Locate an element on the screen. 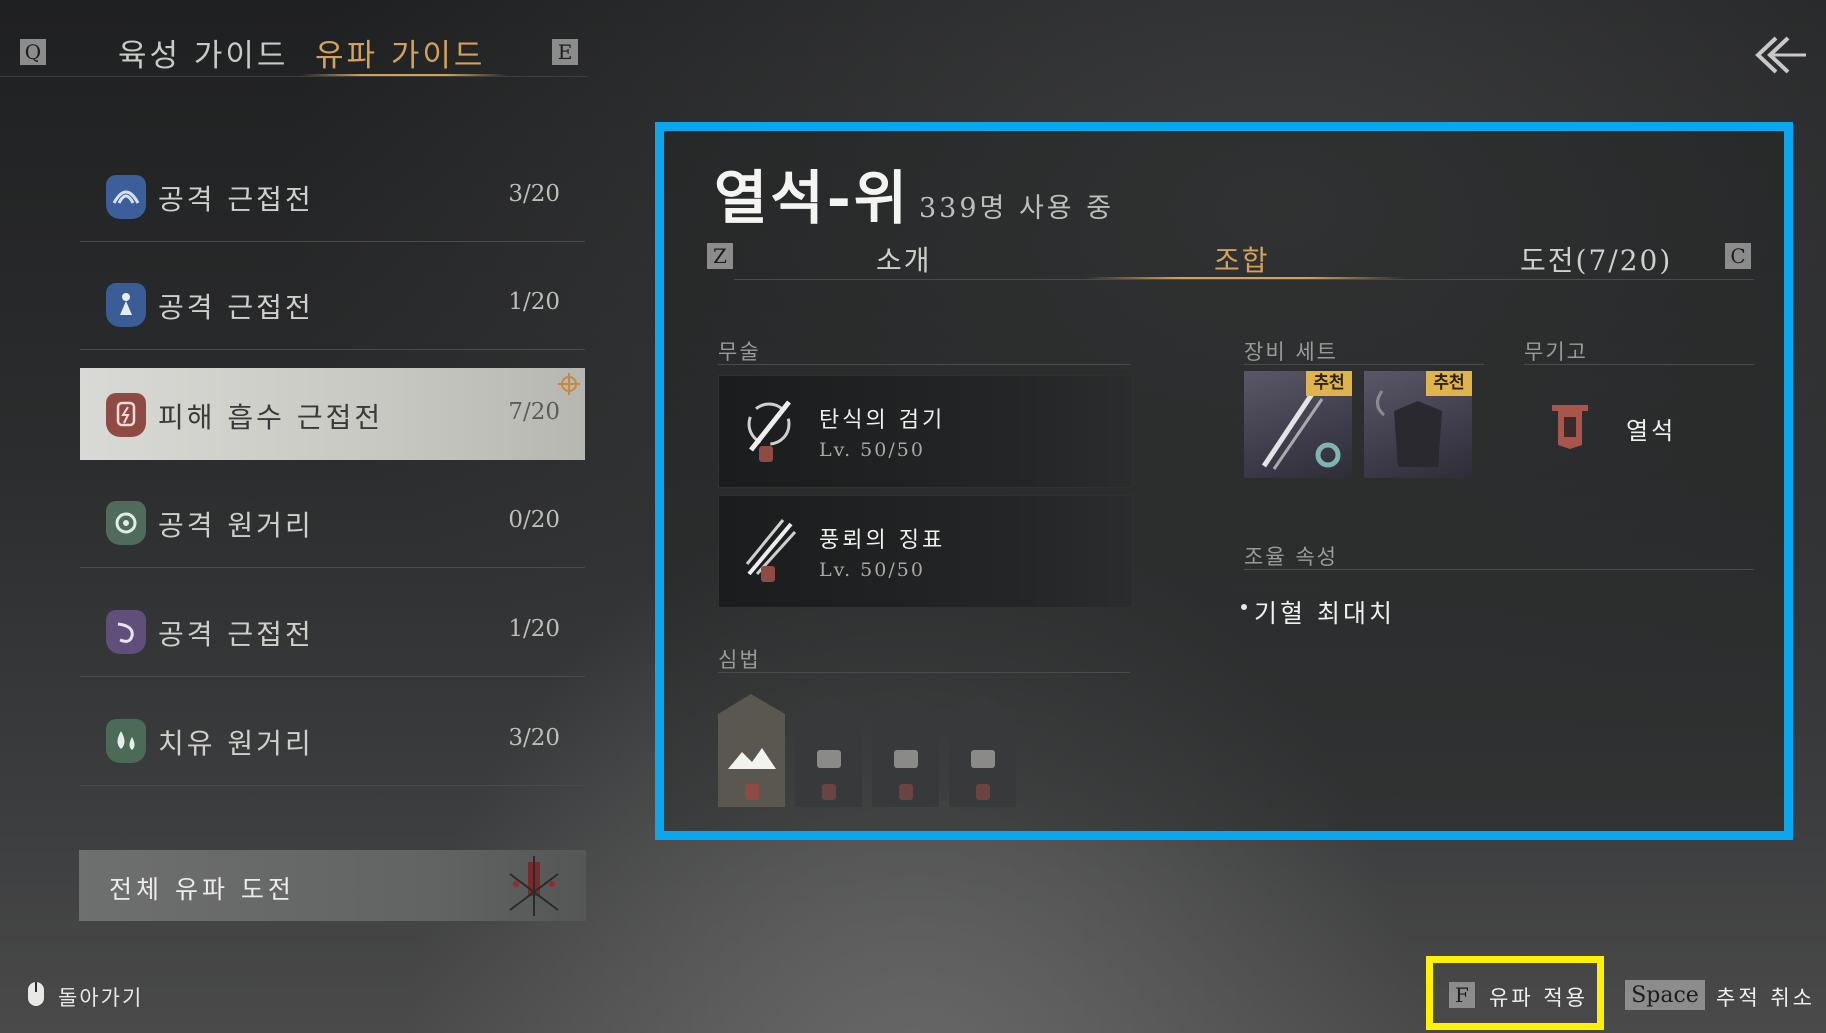 This screenshot has height=1033, width=1826. back-arrow-icon is located at coordinates (1778, 55).